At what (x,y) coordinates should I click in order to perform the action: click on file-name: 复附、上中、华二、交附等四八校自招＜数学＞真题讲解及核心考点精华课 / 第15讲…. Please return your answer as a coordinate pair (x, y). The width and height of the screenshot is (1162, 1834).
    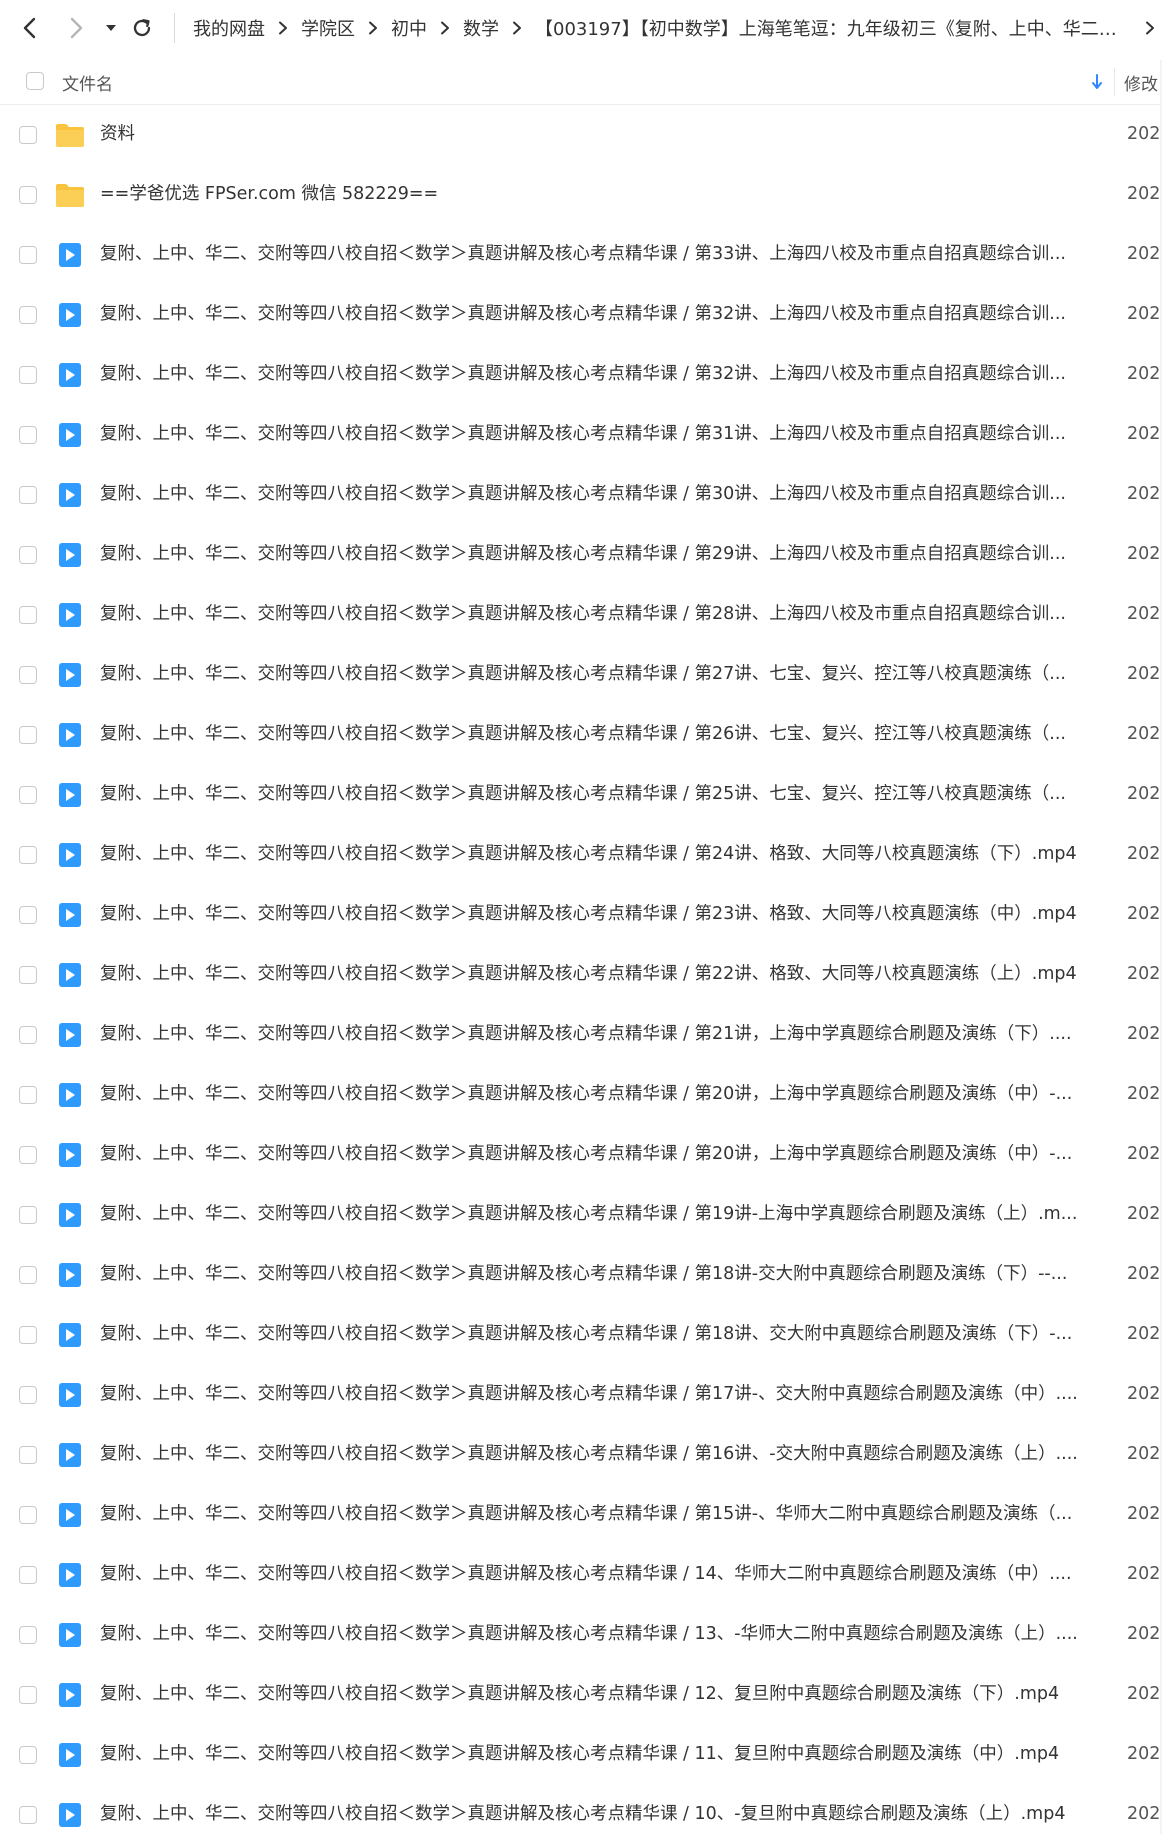
    Looking at the image, I should click on (602, 1514).